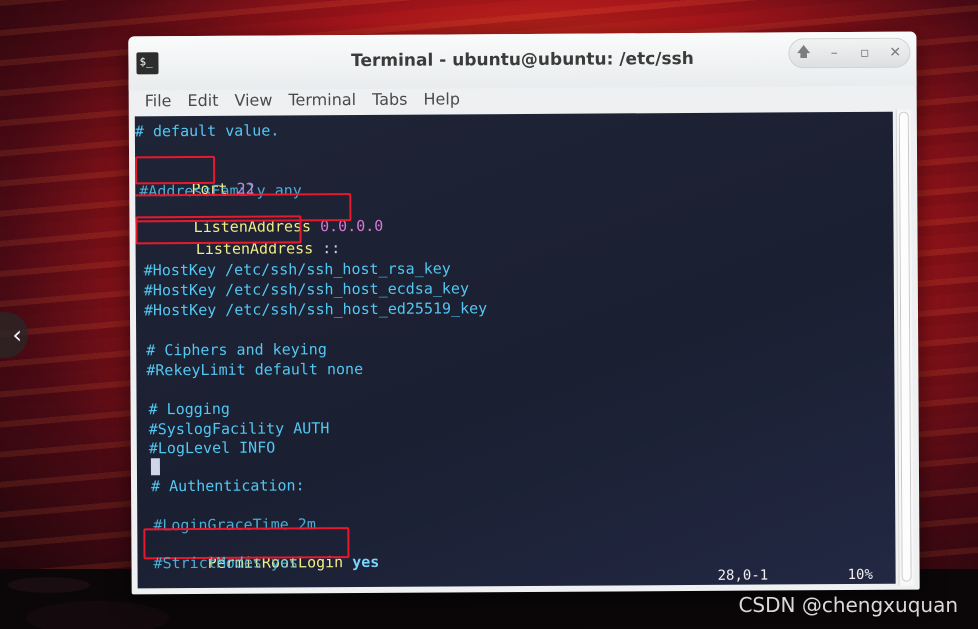  What do you see at coordinates (207, 131) in the screenshot?
I see `config-line: # default value.` at bounding box center [207, 131].